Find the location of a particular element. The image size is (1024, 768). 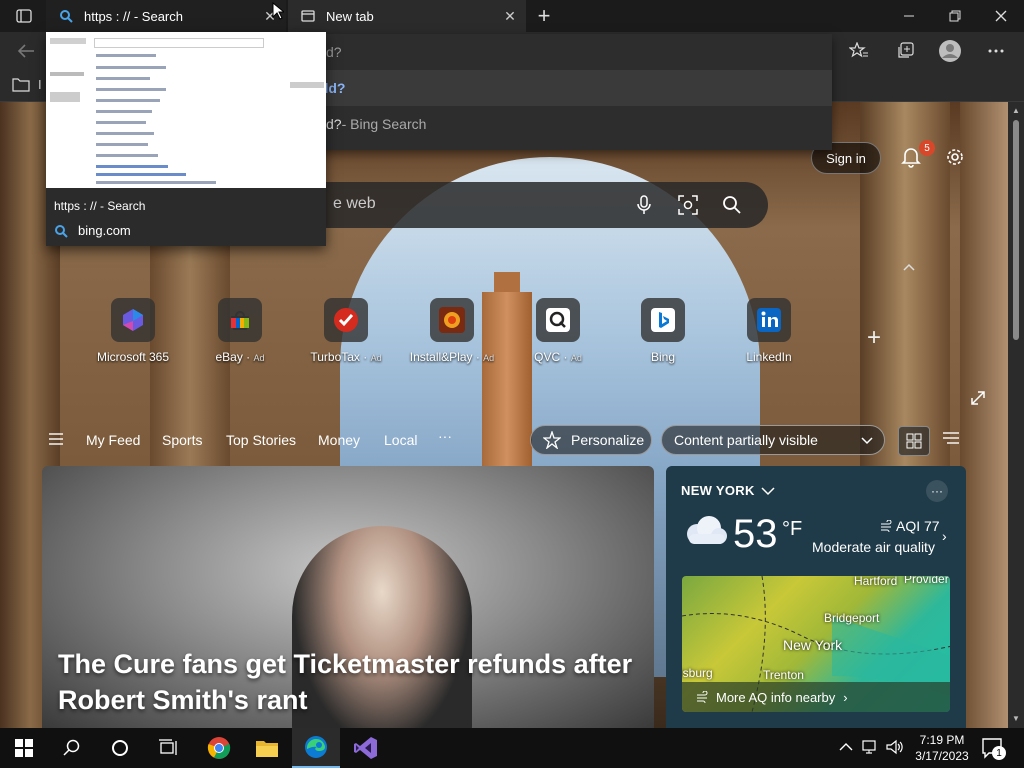

import-favorites-link: I is located at coordinates (27, 84).